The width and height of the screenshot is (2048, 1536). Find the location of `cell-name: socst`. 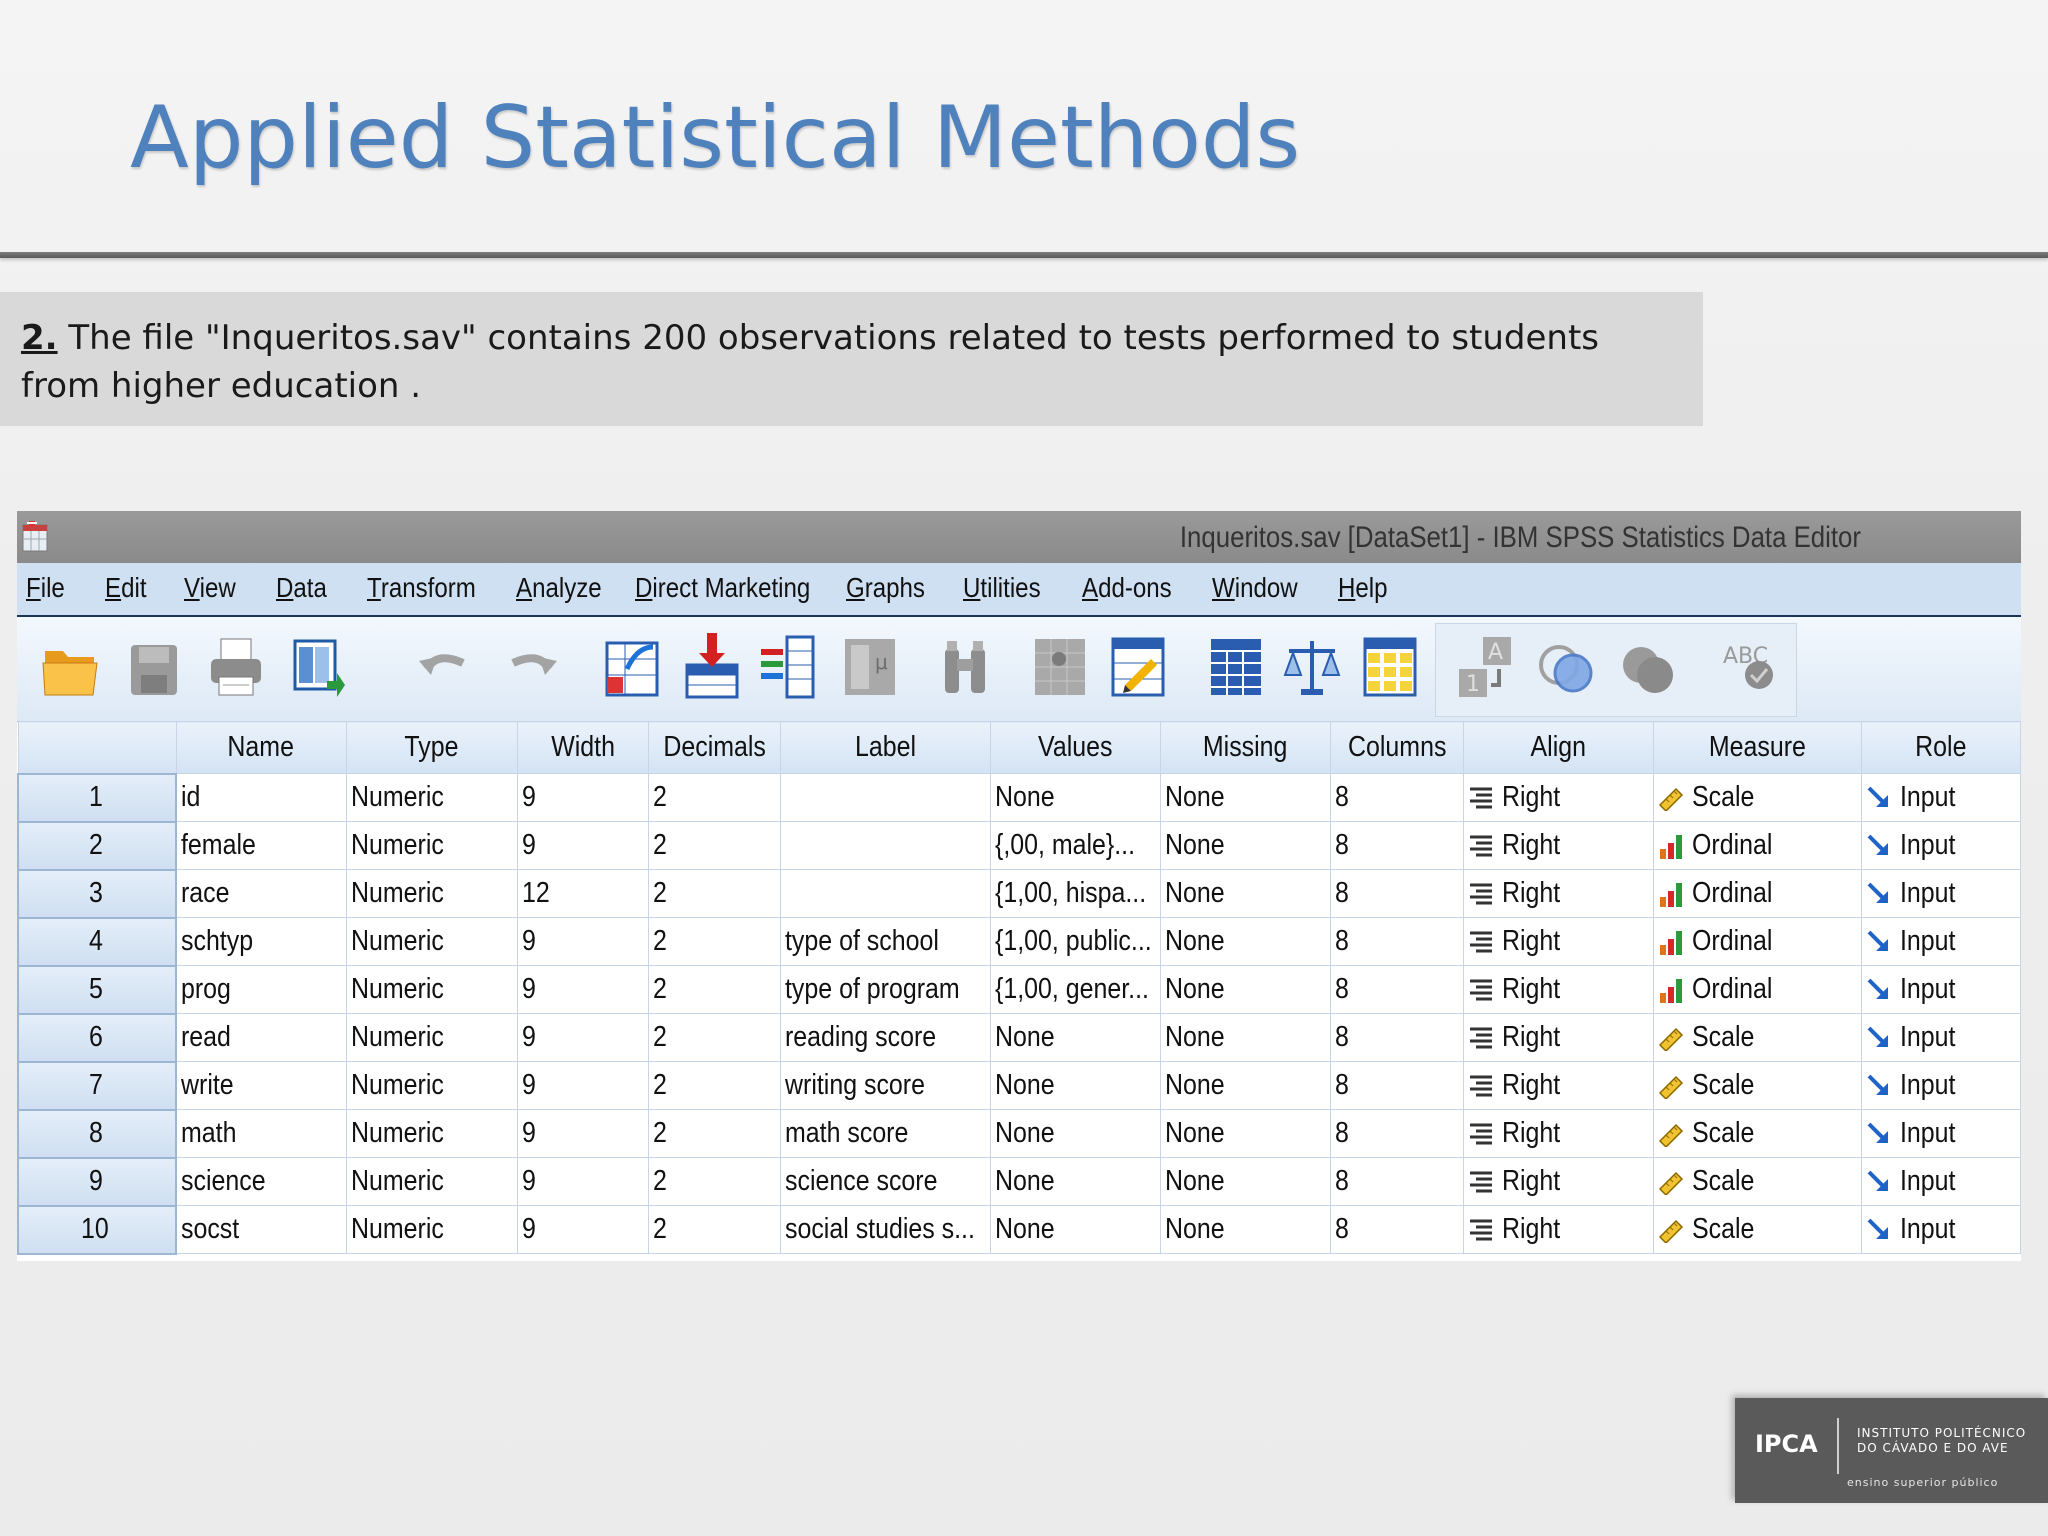

cell-name: socst is located at coordinates (261, 1229).